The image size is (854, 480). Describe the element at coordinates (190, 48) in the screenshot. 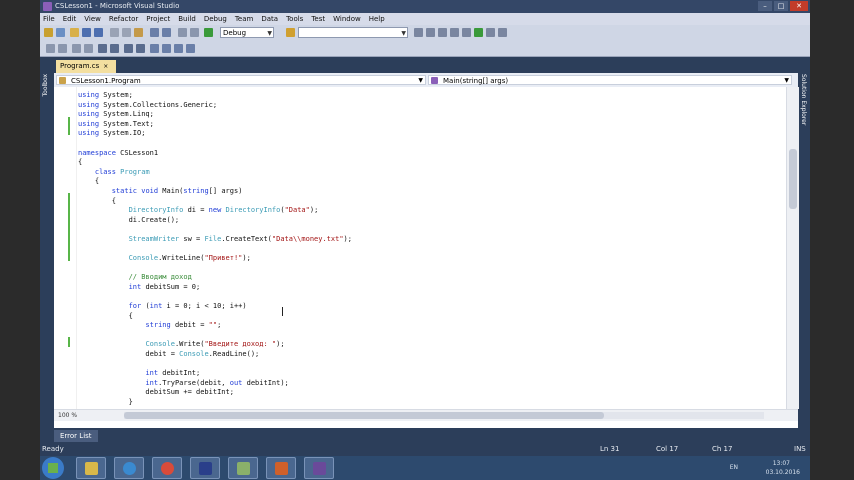

I see `clear-bookmarks-icon` at that location.